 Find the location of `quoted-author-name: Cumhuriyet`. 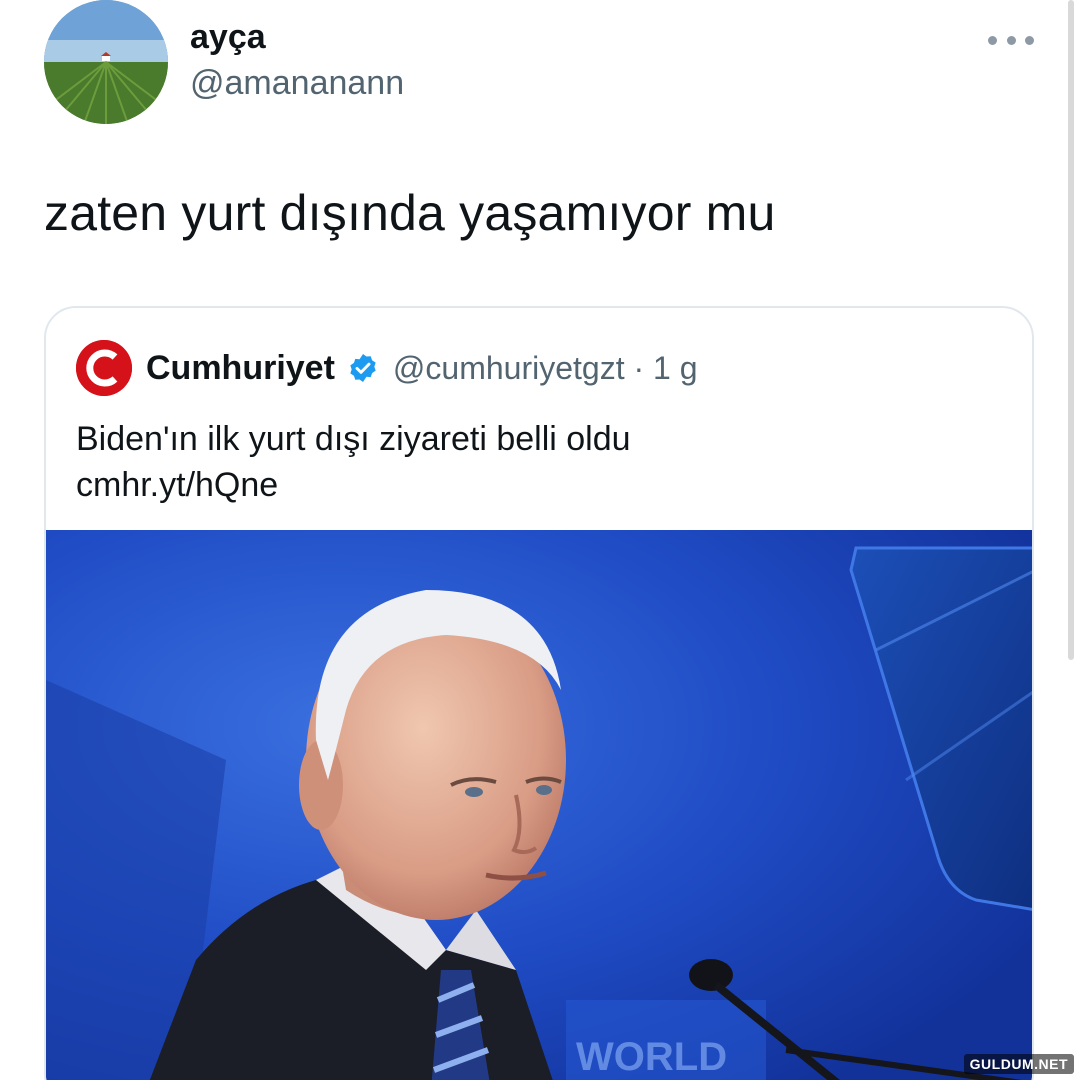

quoted-author-name: Cumhuriyet is located at coordinates (240, 368).